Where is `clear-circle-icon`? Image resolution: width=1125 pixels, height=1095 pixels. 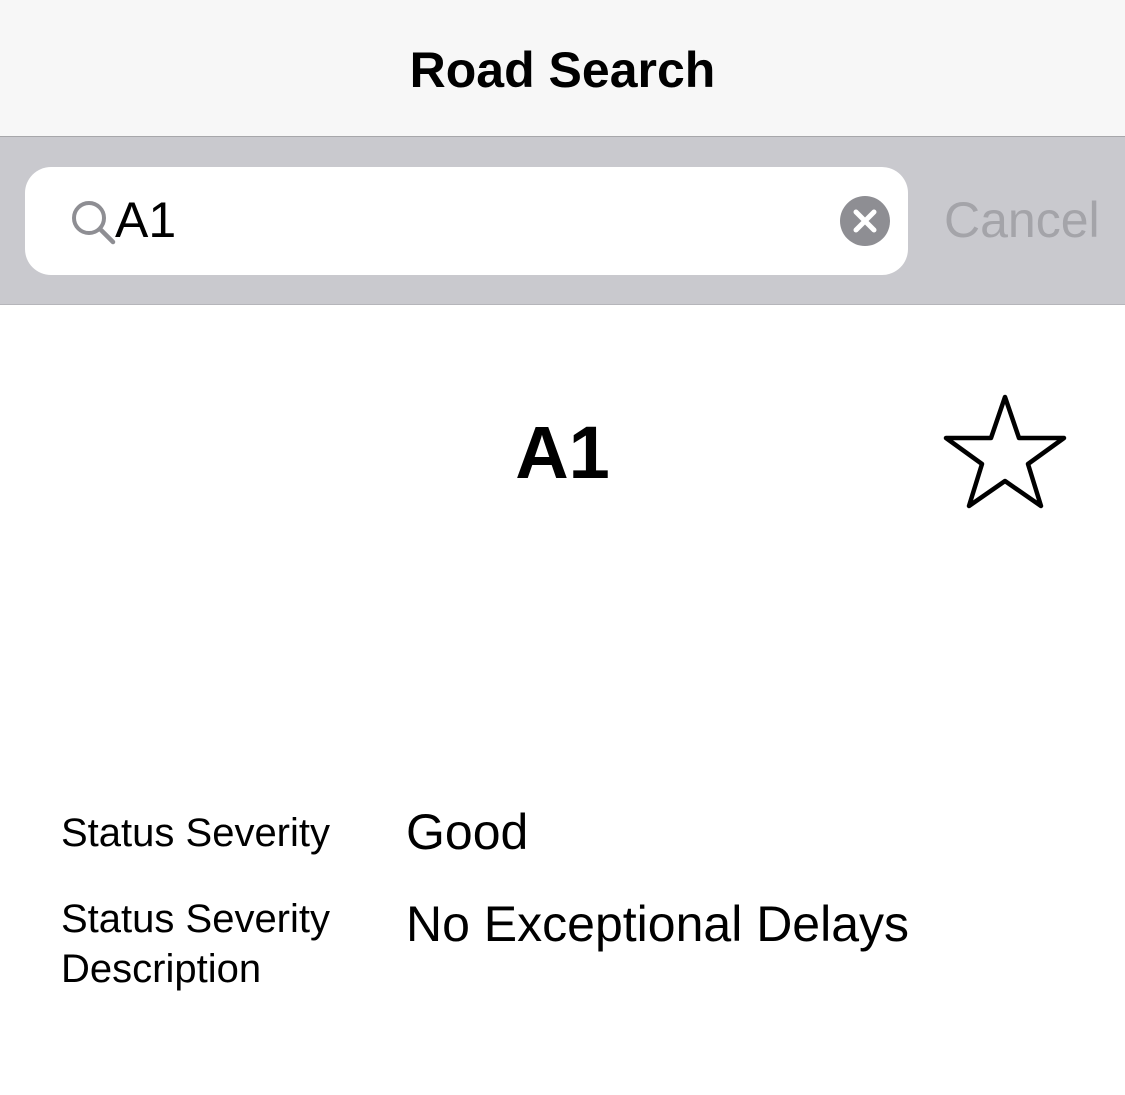 clear-circle-icon is located at coordinates (865, 221).